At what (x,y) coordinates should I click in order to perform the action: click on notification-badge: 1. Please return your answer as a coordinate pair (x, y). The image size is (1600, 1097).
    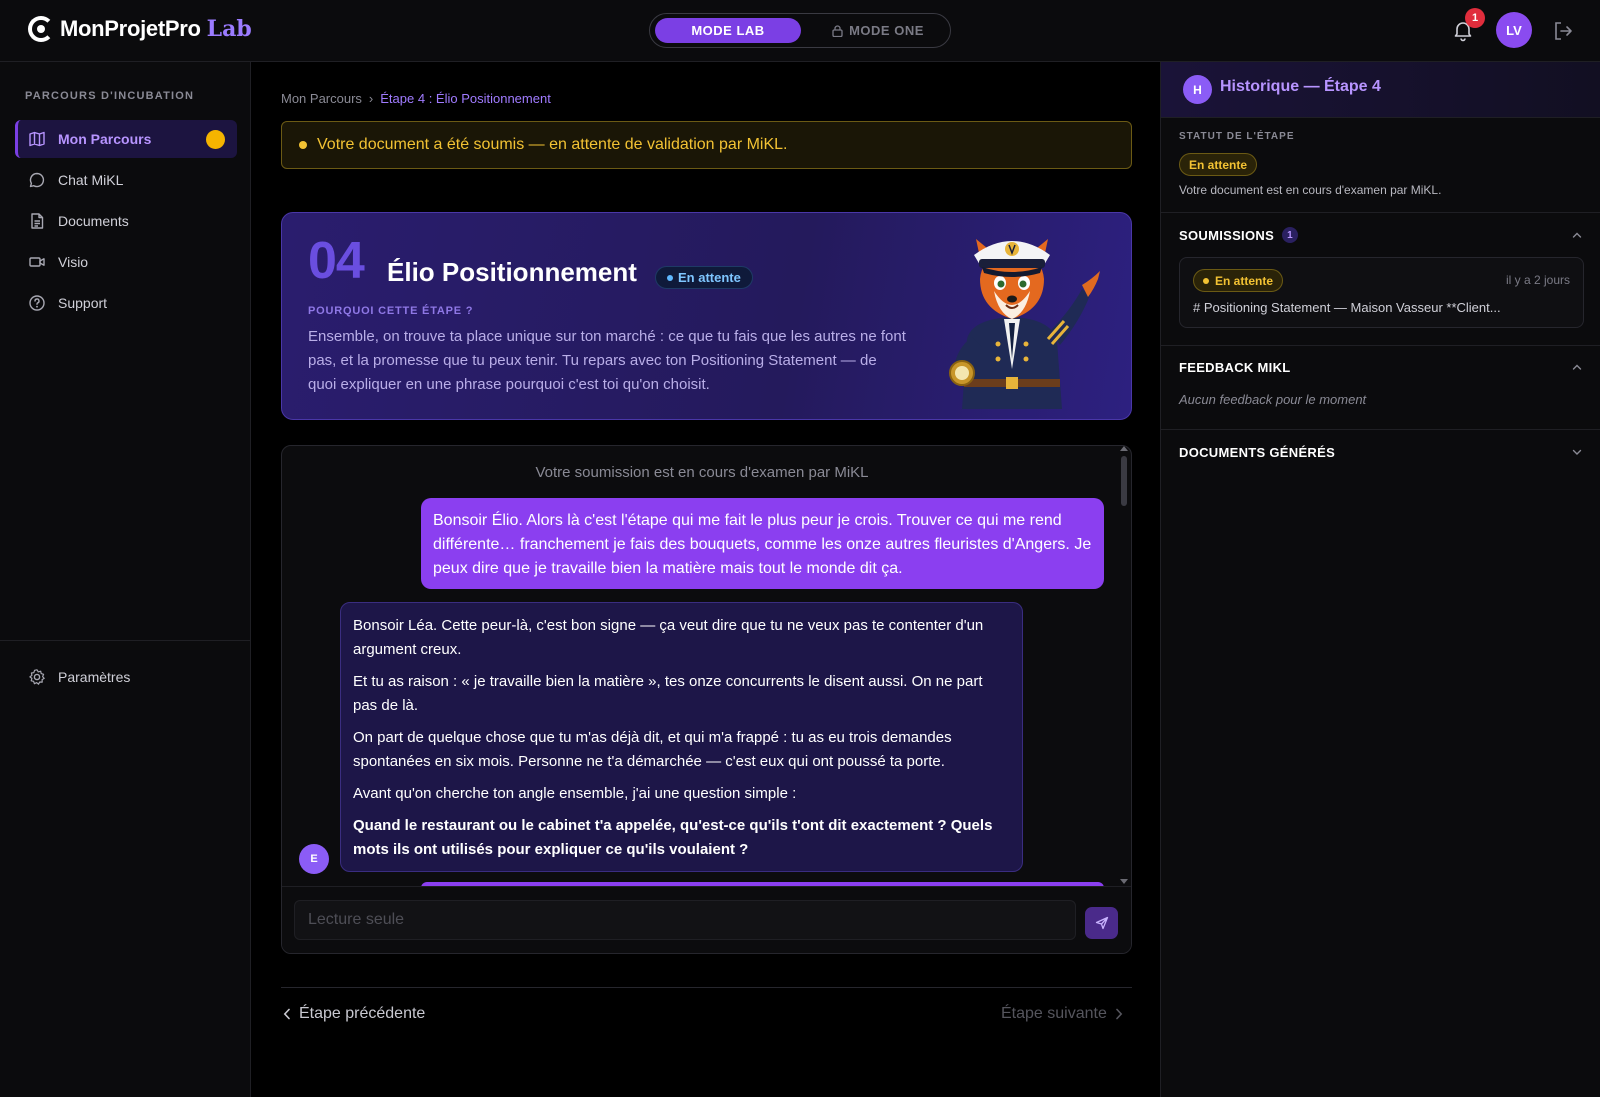
    Looking at the image, I should click on (1475, 18).